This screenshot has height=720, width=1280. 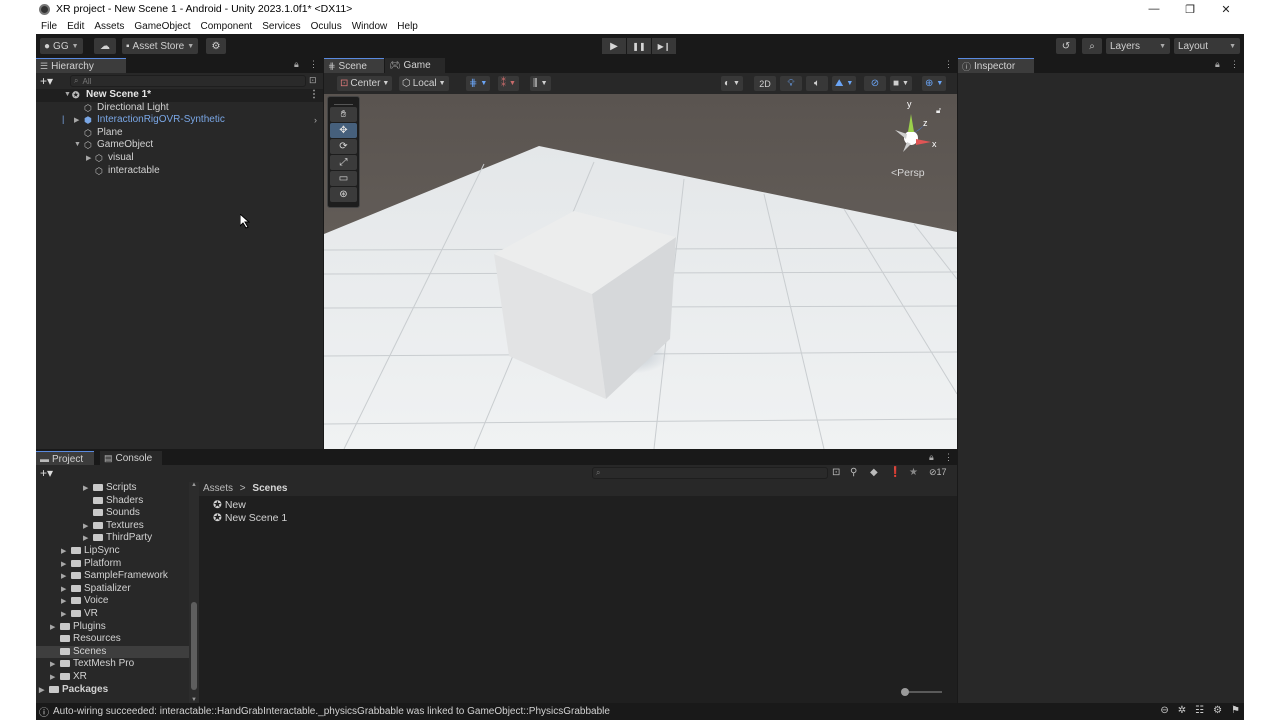 I want to click on search-button: ⌕, so click(x=1092, y=46).